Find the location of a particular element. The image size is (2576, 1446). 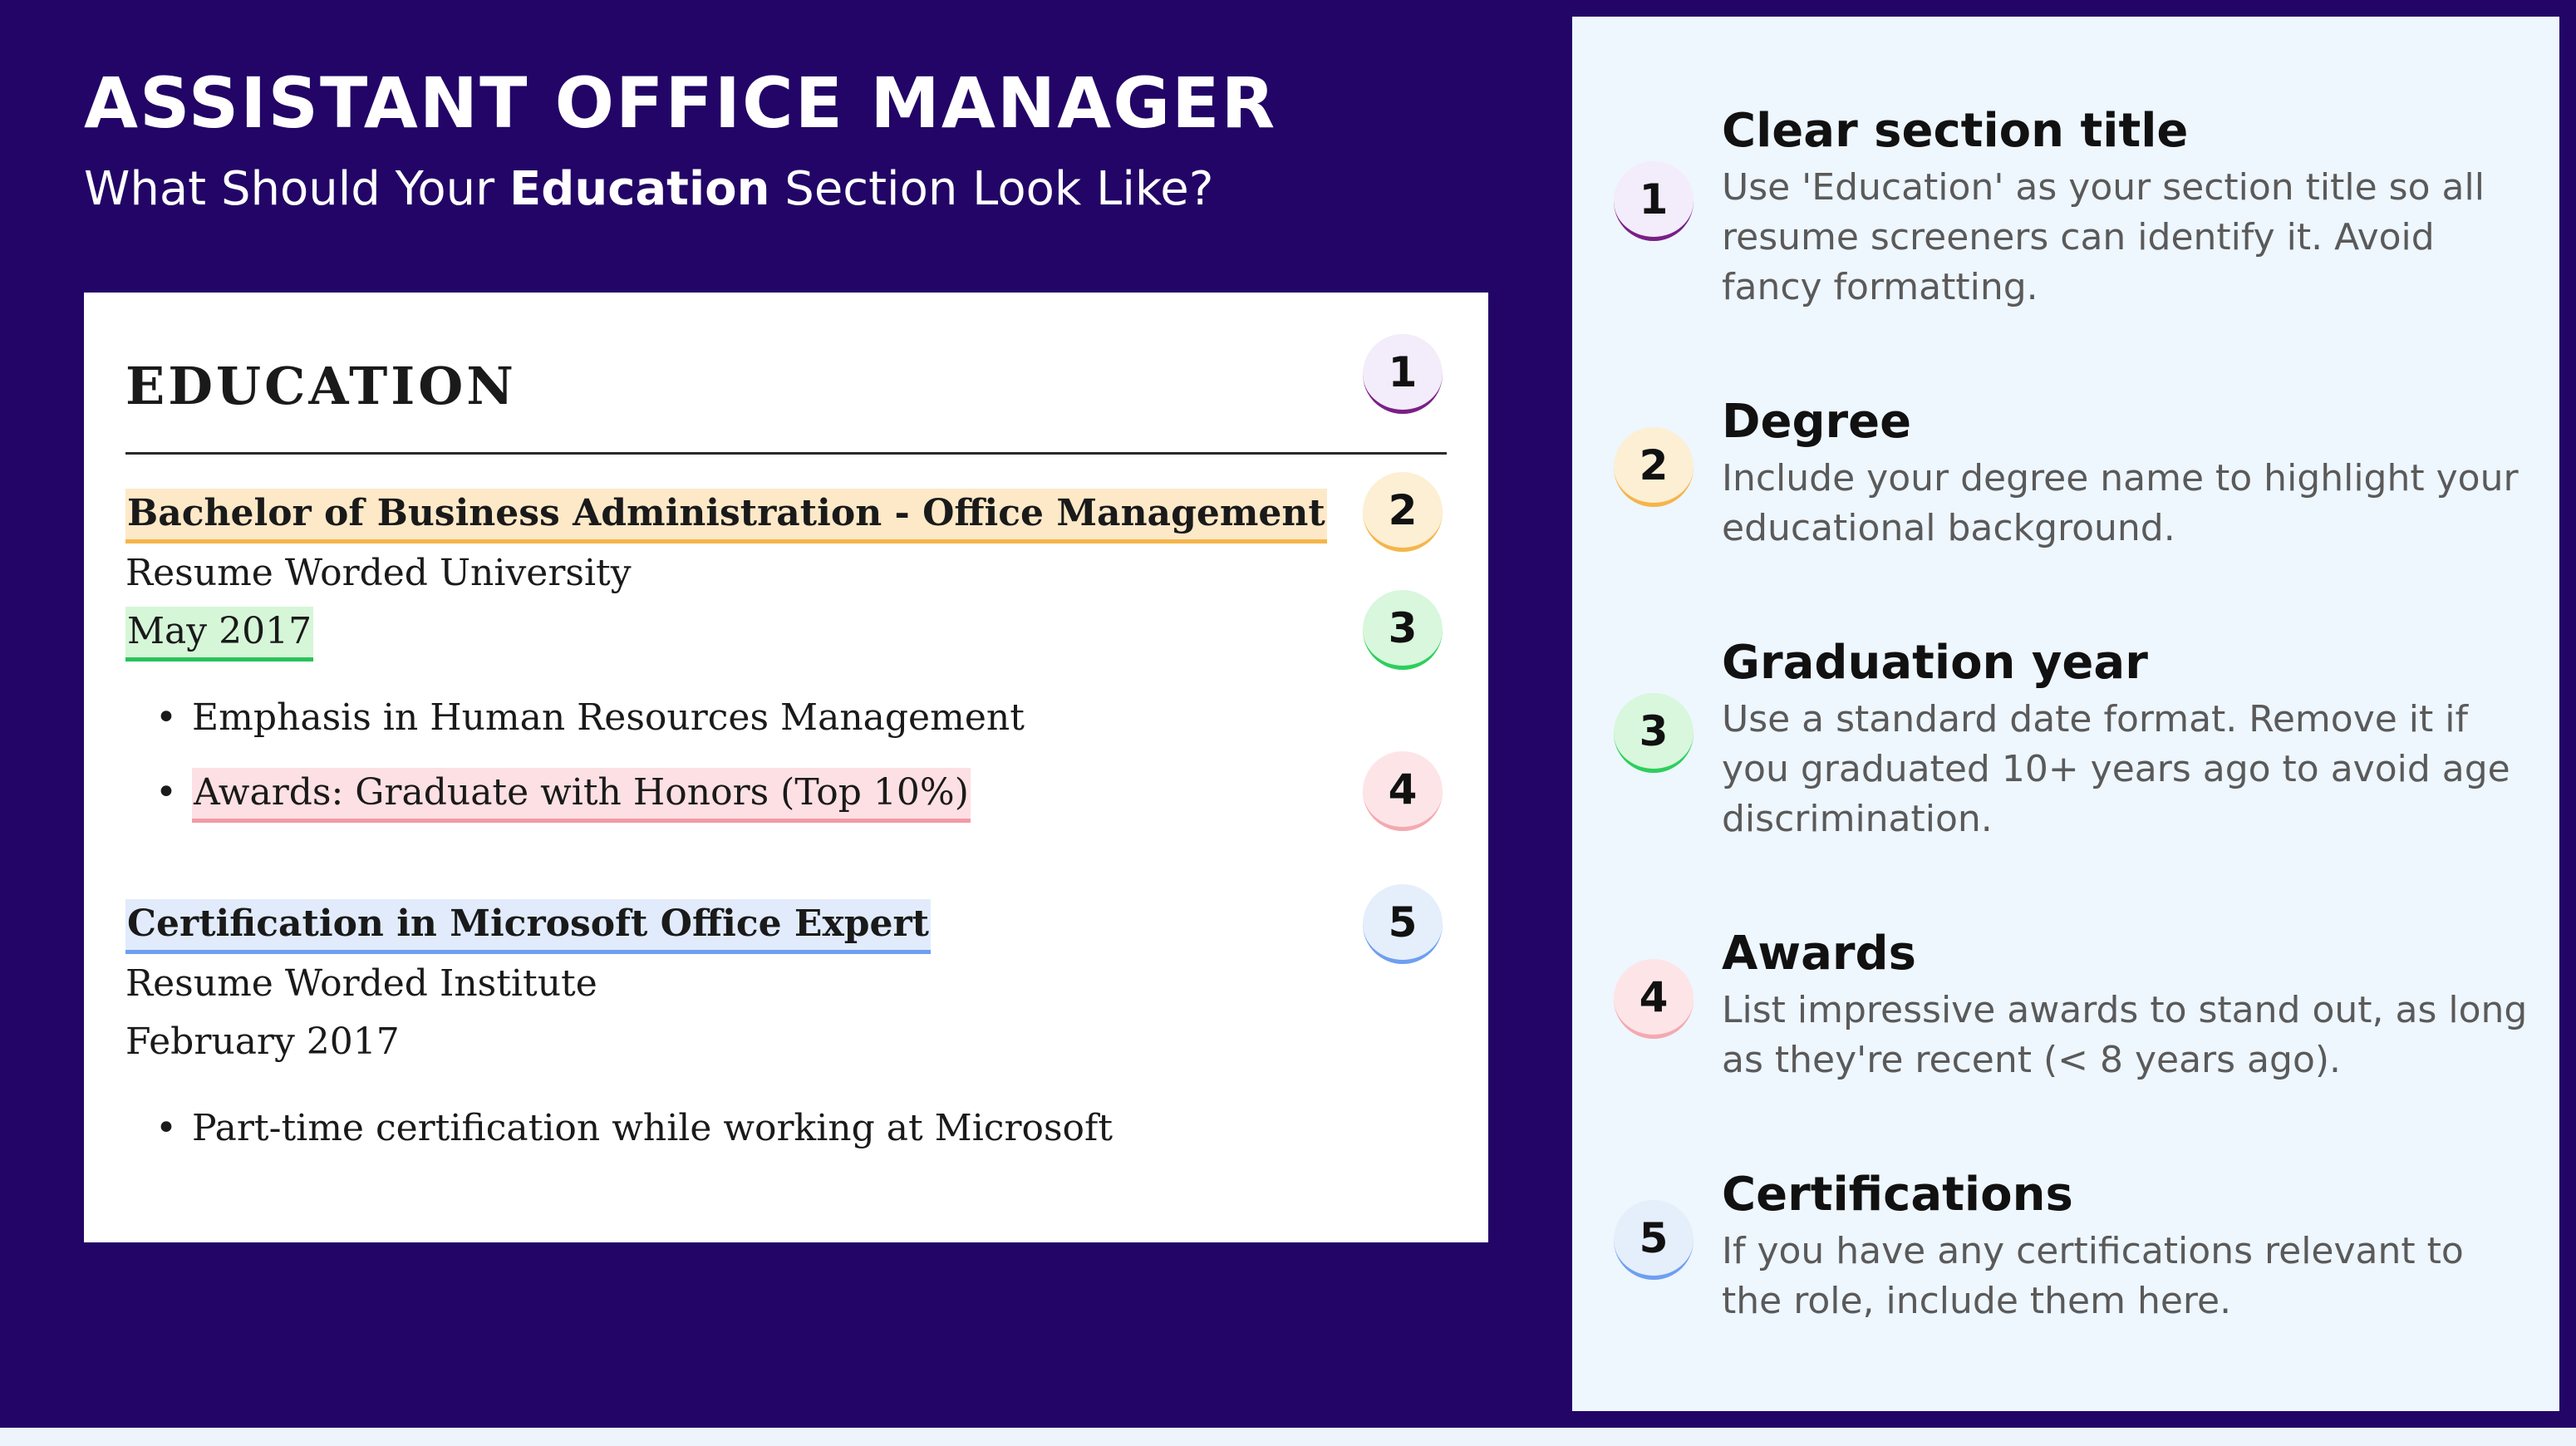

subtitle-emphasis: Education is located at coordinates (639, 189).